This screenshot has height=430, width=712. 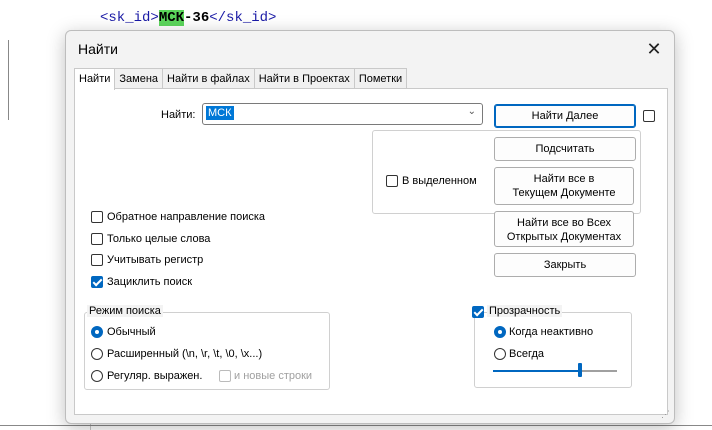 I want to click on mode-regex-label: Регуляр. выражен., so click(x=155, y=376).